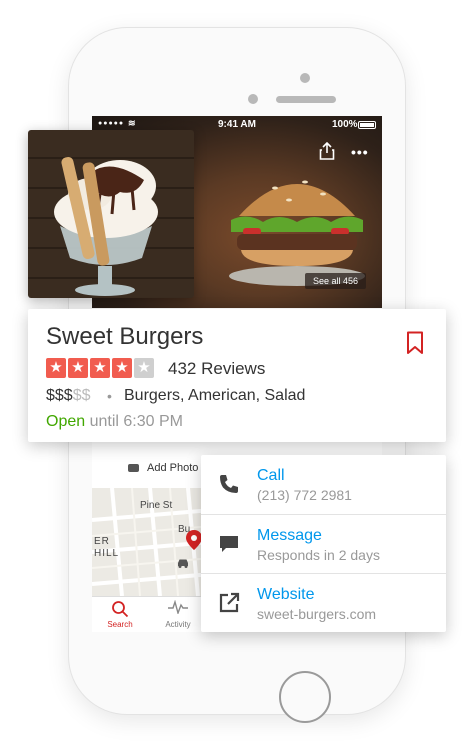  I want to click on response-time: Responds in 2 days, so click(318, 555).